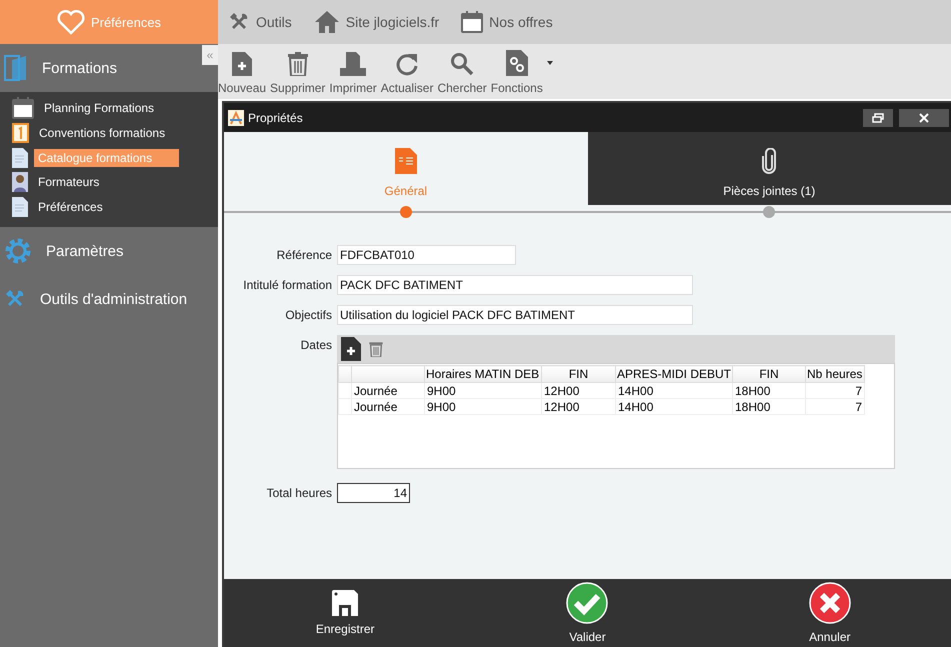 Image resolution: width=951 pixels, height=647 pixels. Describe the element at coordinates (327, 22) in the screenshot. I see `house-icon` at that location.